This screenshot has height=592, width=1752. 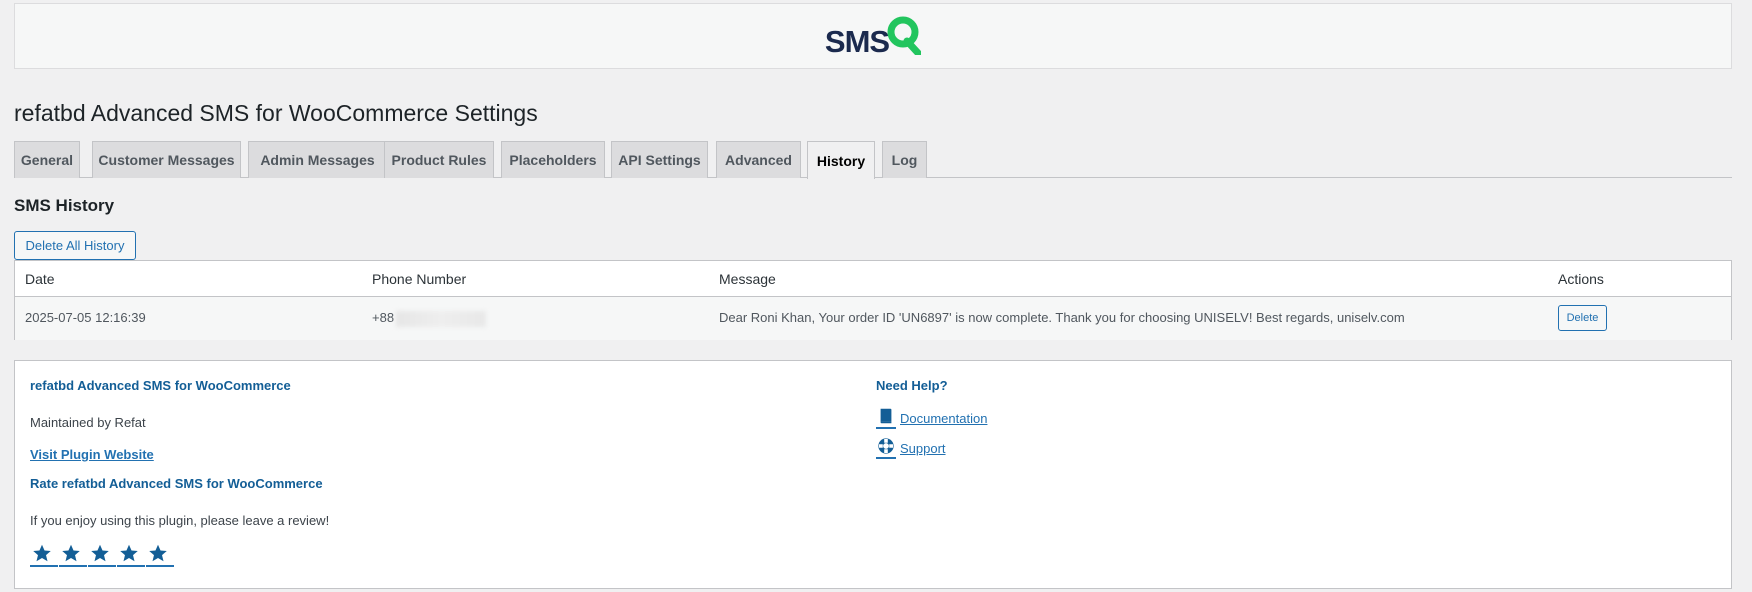 I want to click on documentation-label: Documentation, so click(x=943, y=418).